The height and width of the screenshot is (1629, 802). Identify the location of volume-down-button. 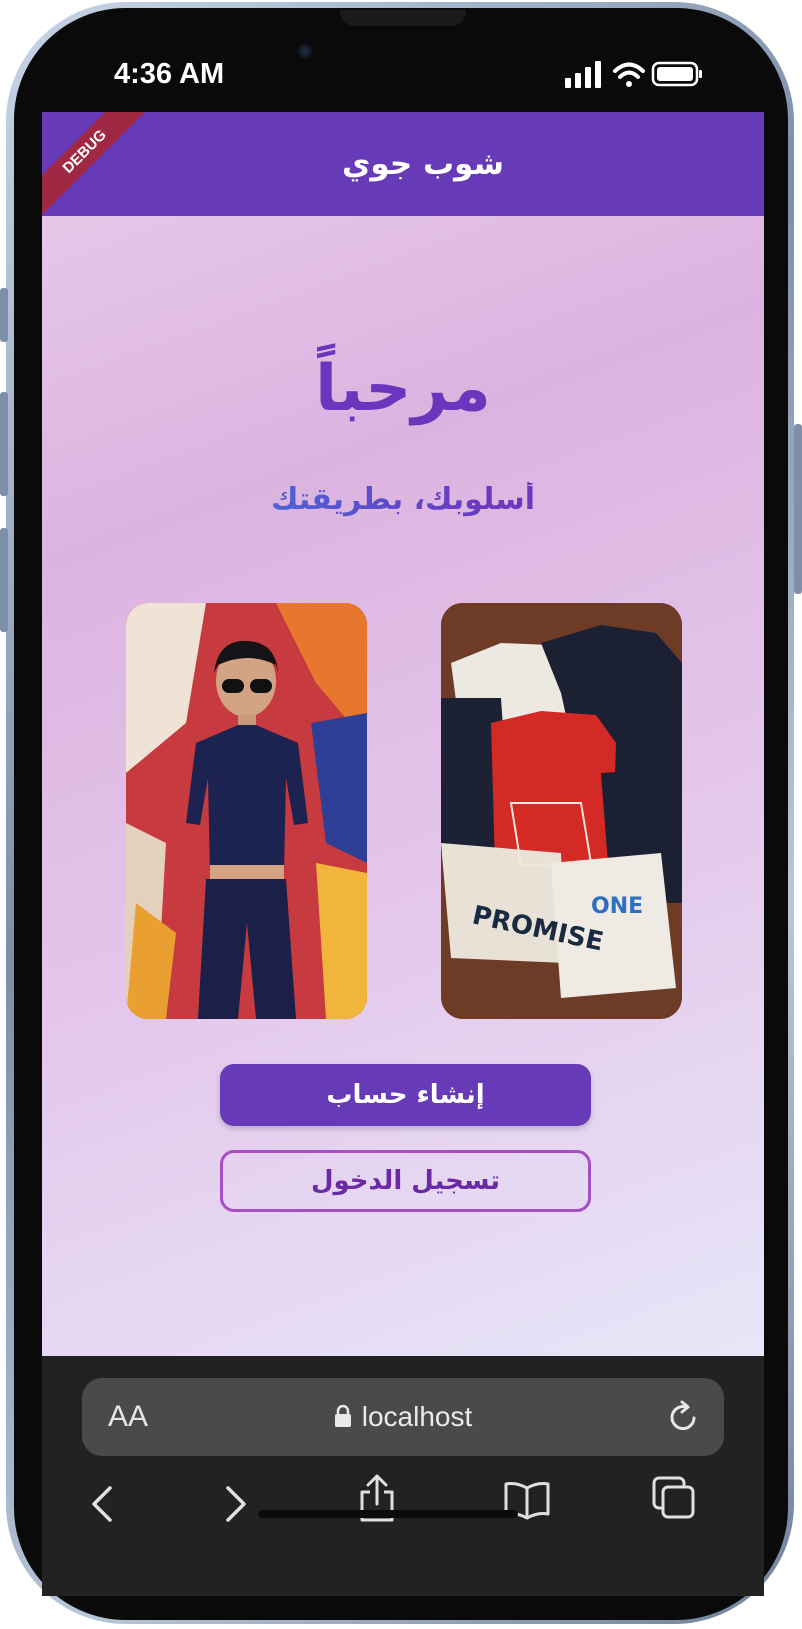
(4, 580).